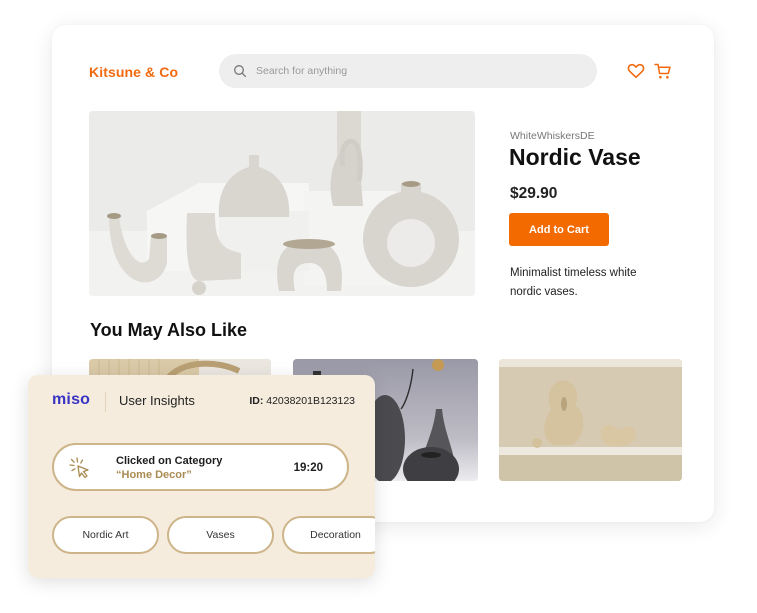  Describe the element at coordinates (105, 535) in the screenshot. I see `tag-chip: Nordic Art` at that location.